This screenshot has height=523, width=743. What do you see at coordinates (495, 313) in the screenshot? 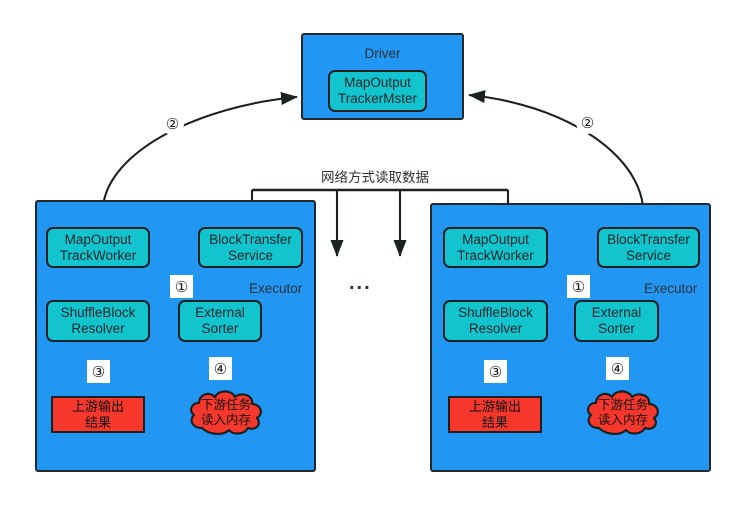
I see `R-shuffle-line1: ShuffleBlock` at bounding box center [495, 313].